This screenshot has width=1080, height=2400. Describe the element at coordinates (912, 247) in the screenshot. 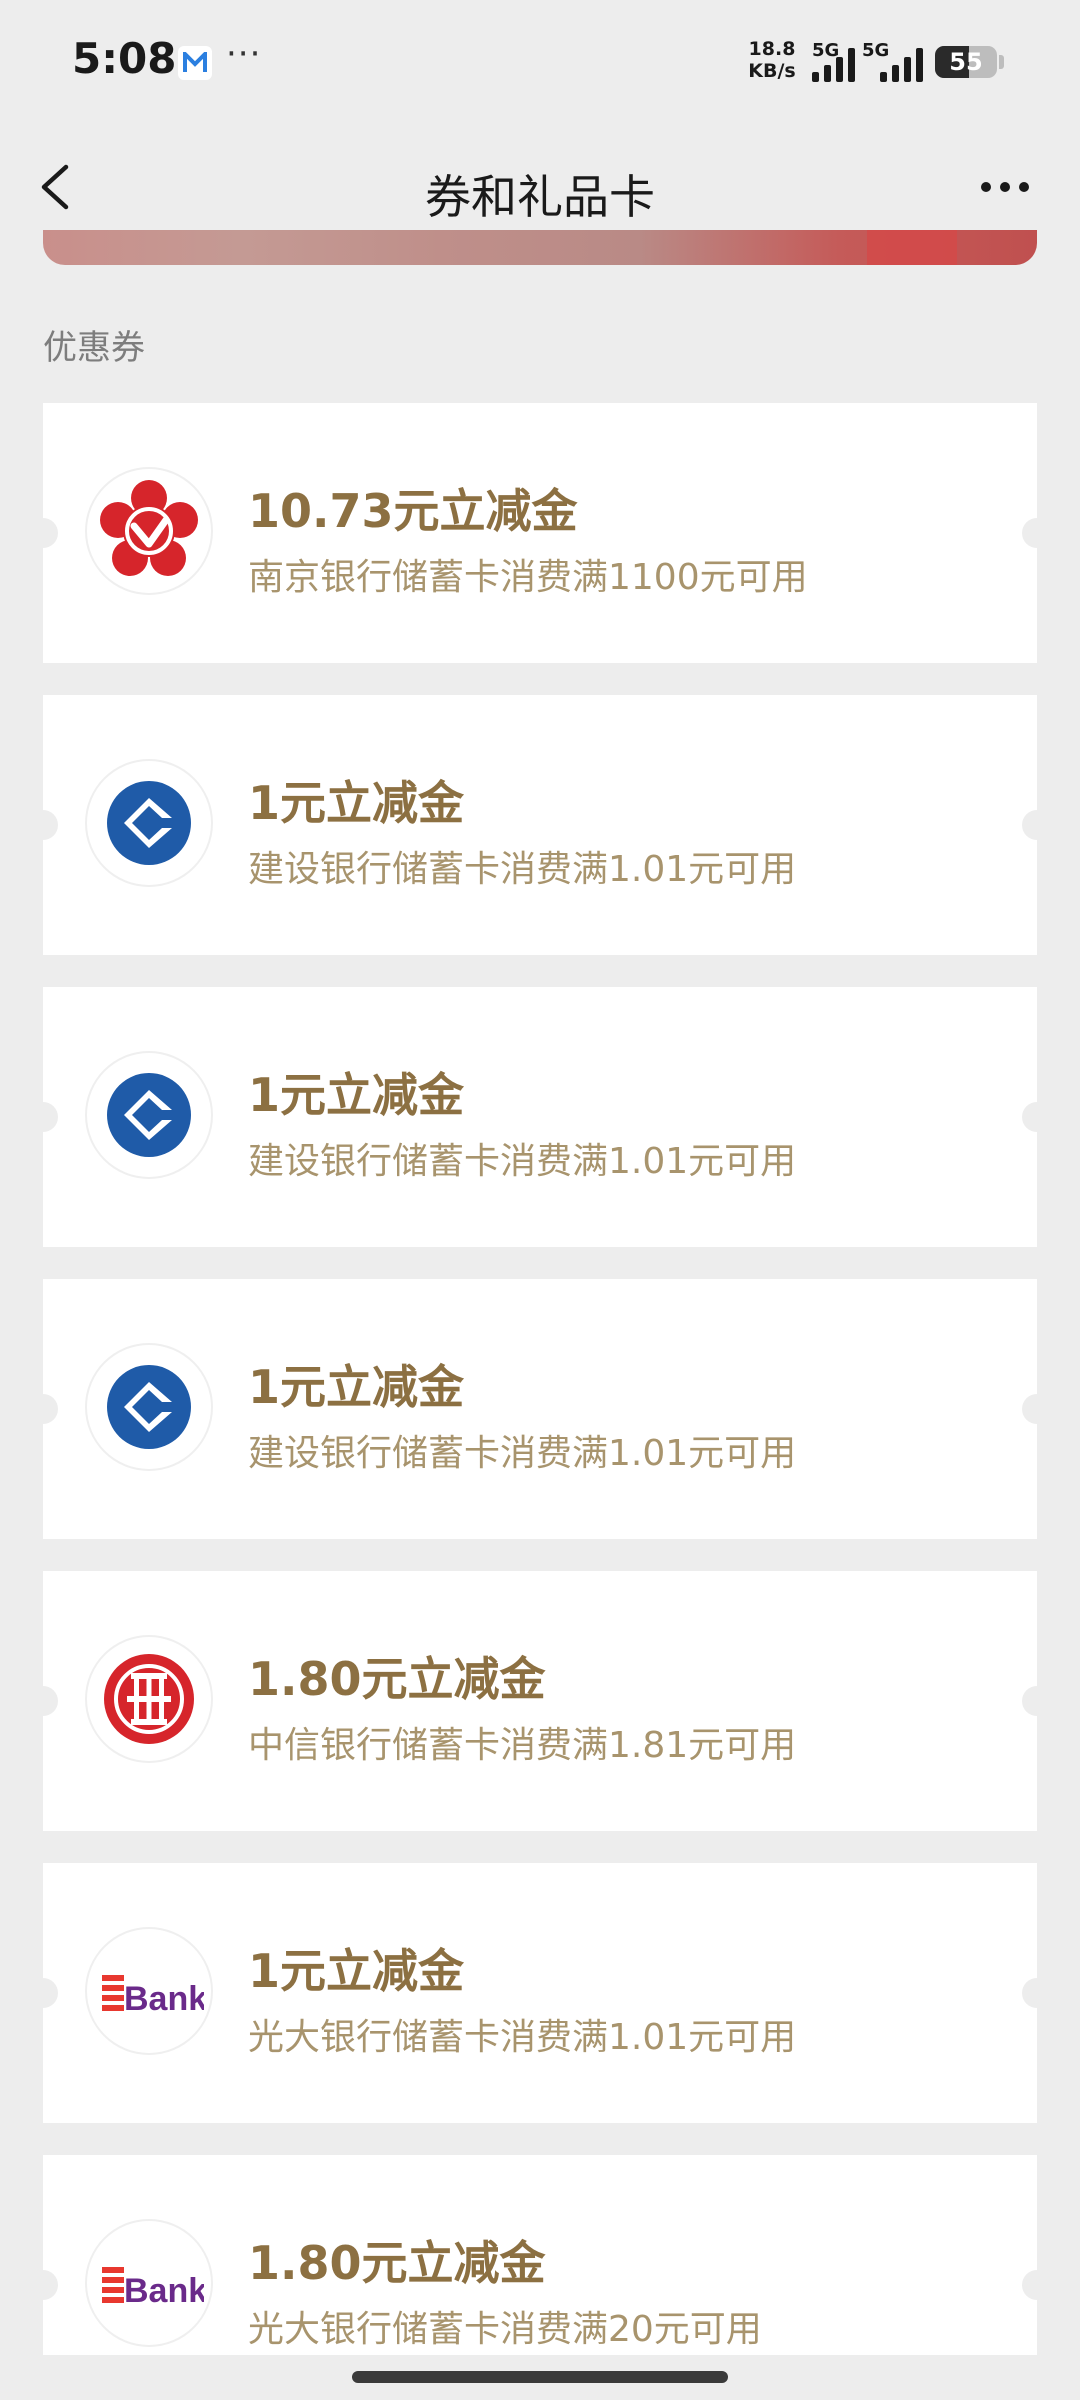

I see `banner-decoration` at that location.